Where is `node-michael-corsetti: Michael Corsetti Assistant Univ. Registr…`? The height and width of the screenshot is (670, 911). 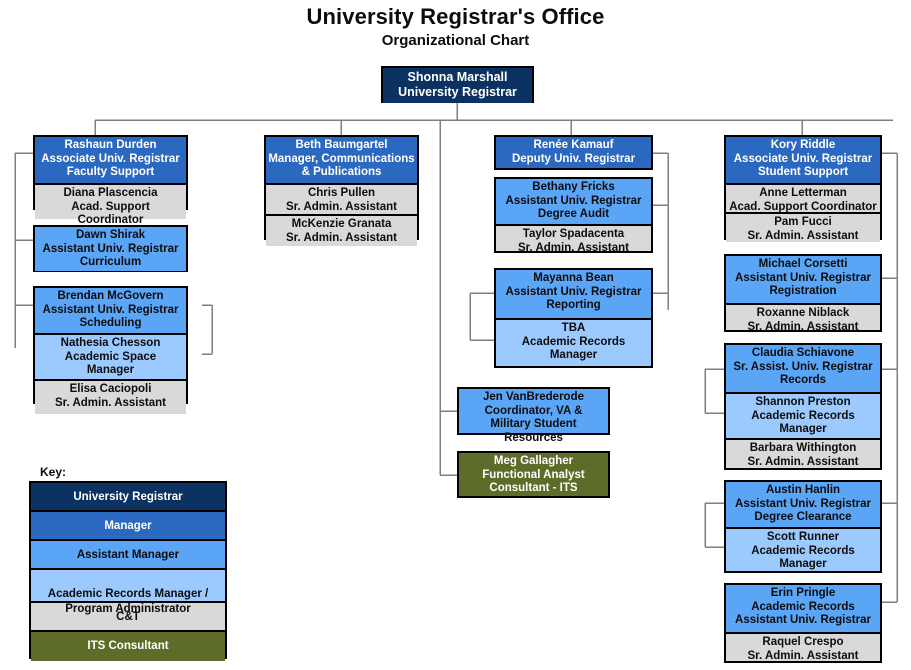 node-michael-corsetti: Michael Corsetti Assistant Univ. Registr… is located at coordinates (803, 293).